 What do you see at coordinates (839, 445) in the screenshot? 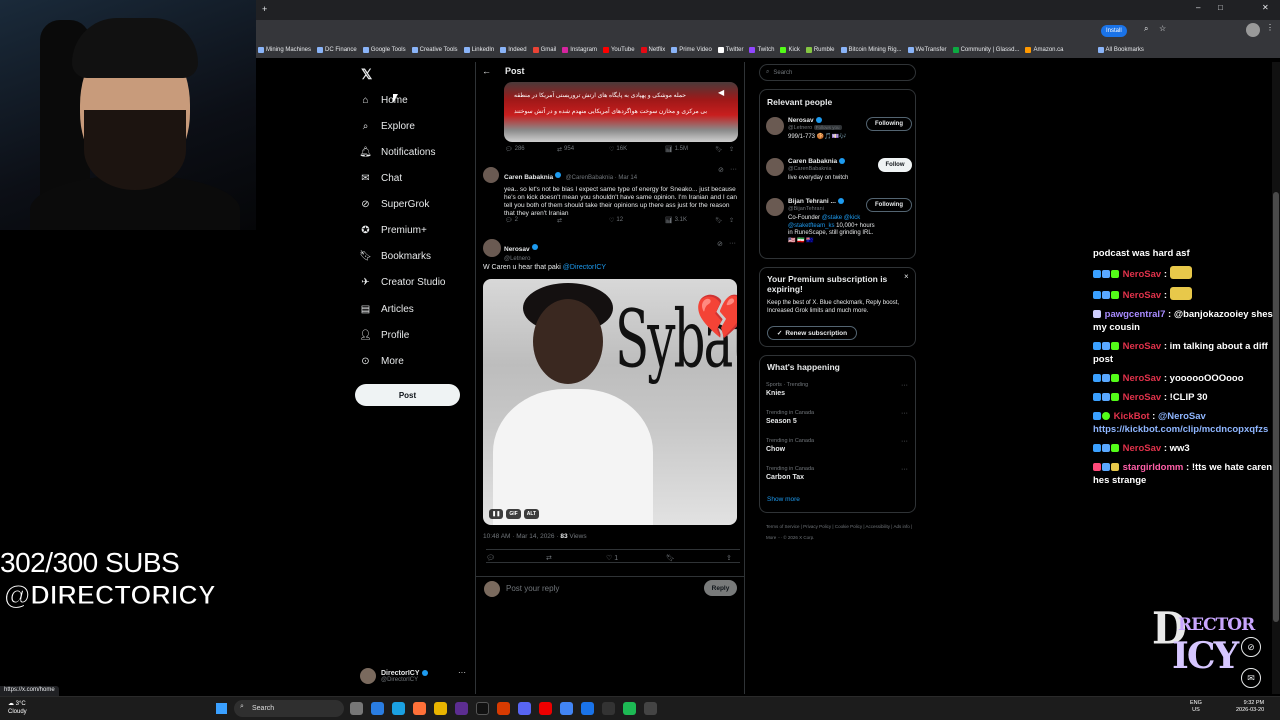
I see `trend-item: Trending in Canada Chow ···` at bounding box center [839, 445].